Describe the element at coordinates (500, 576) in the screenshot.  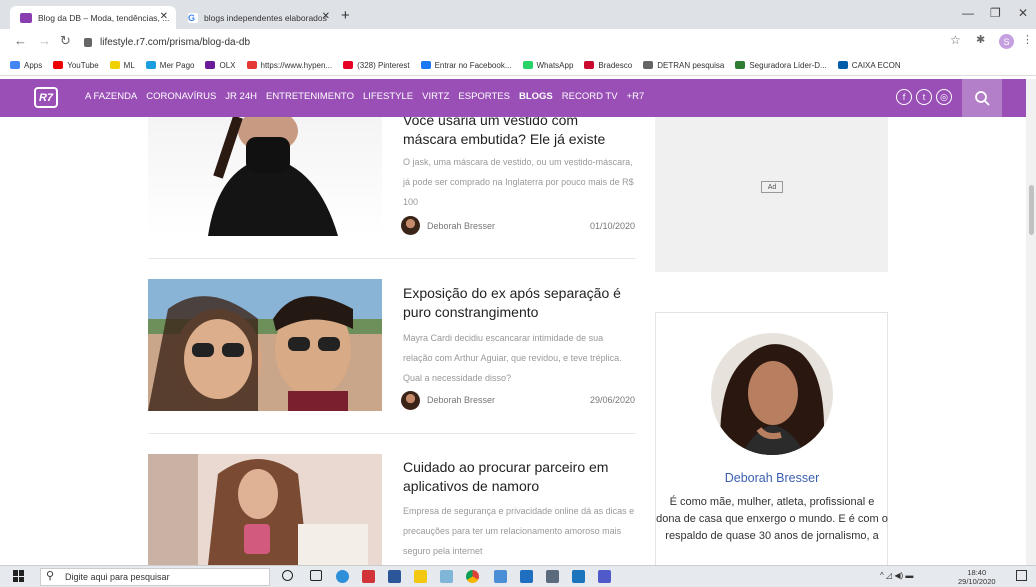
I see `messaging-icon` at that location.